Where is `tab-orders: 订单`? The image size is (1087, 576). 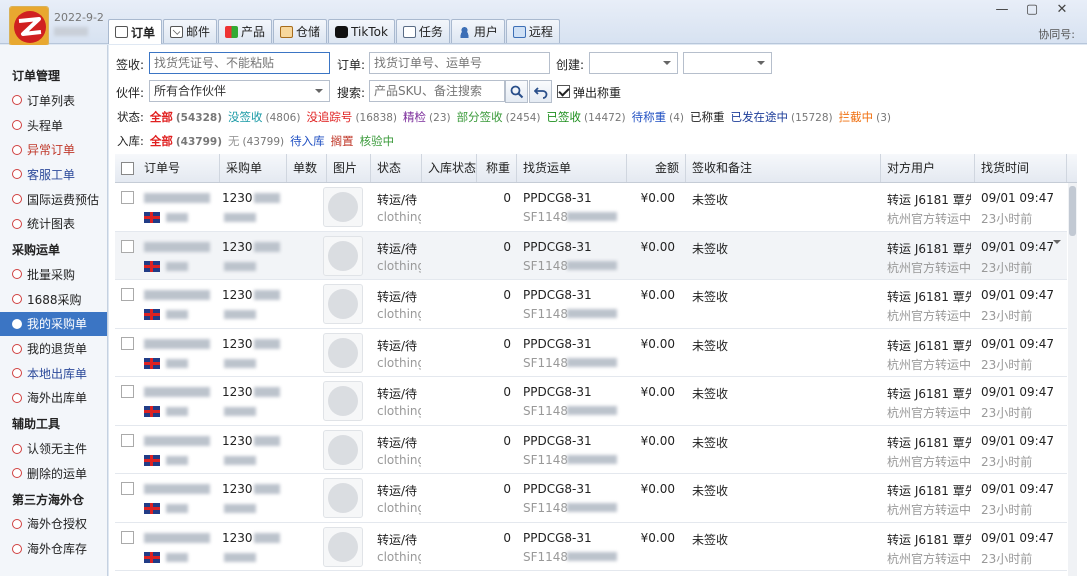 tab-orders: 订单 is located at coordinates (135, 31).